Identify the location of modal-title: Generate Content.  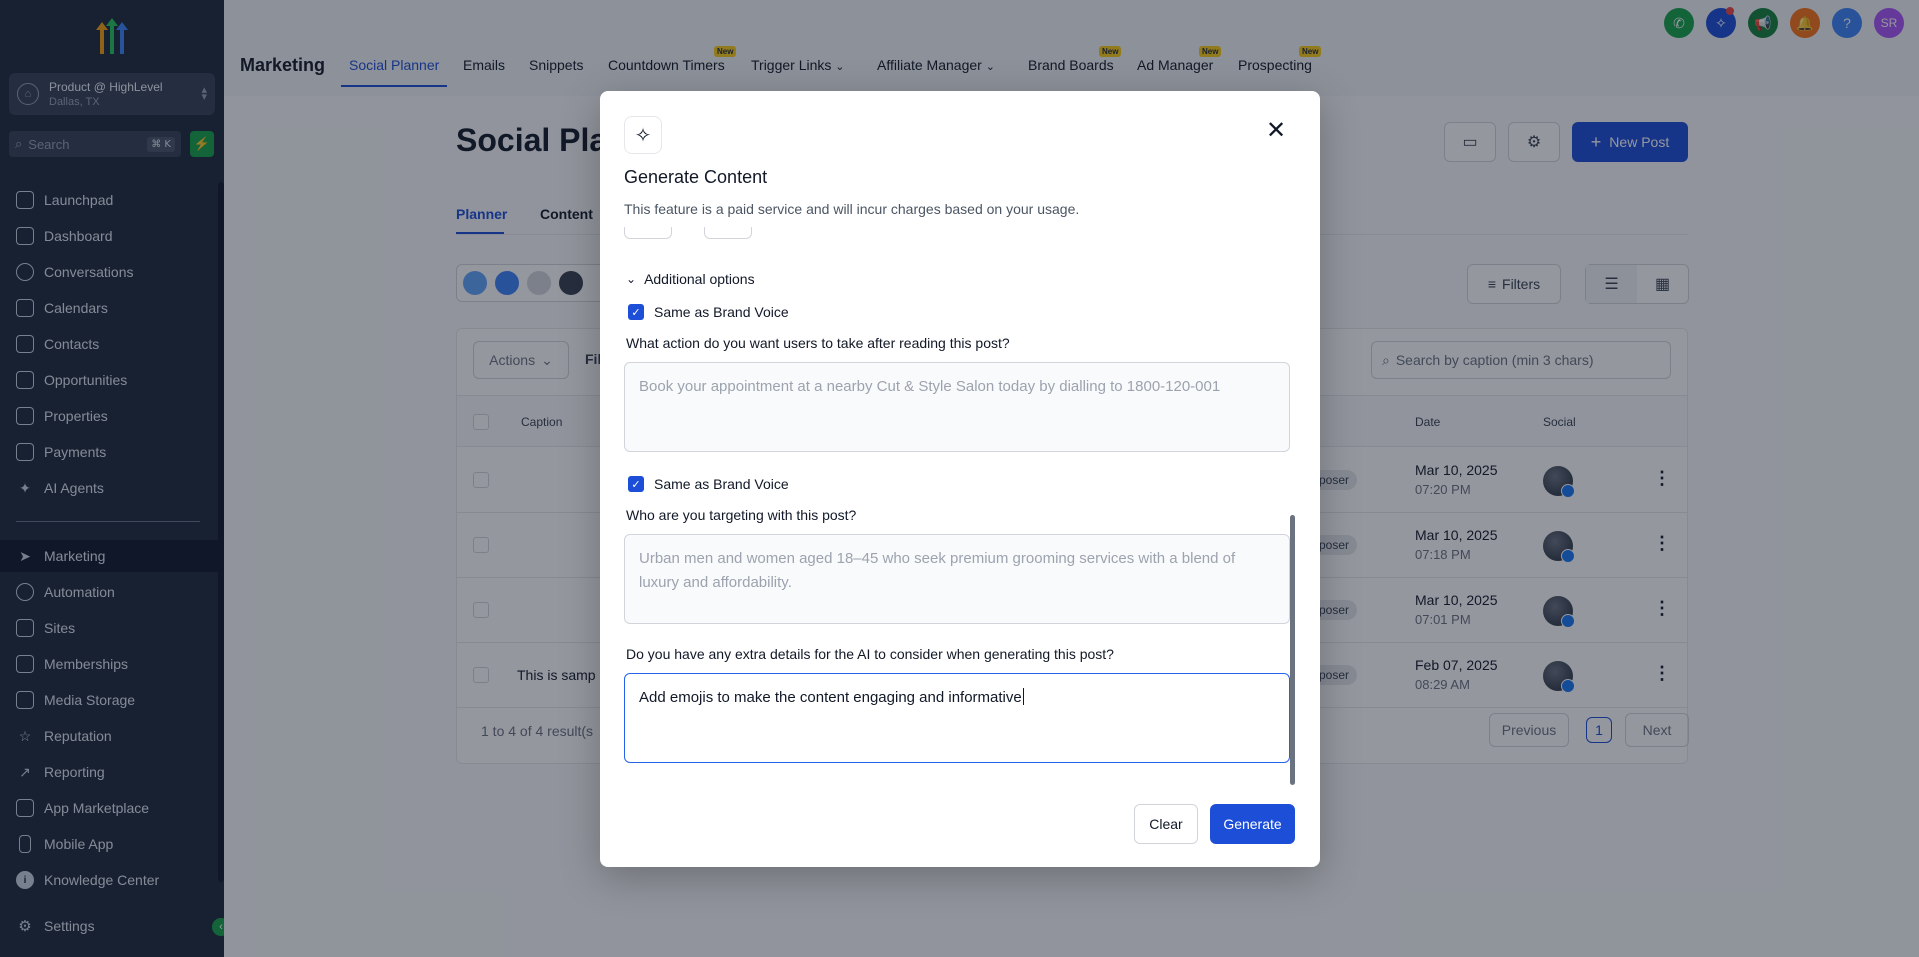
(696, 177).